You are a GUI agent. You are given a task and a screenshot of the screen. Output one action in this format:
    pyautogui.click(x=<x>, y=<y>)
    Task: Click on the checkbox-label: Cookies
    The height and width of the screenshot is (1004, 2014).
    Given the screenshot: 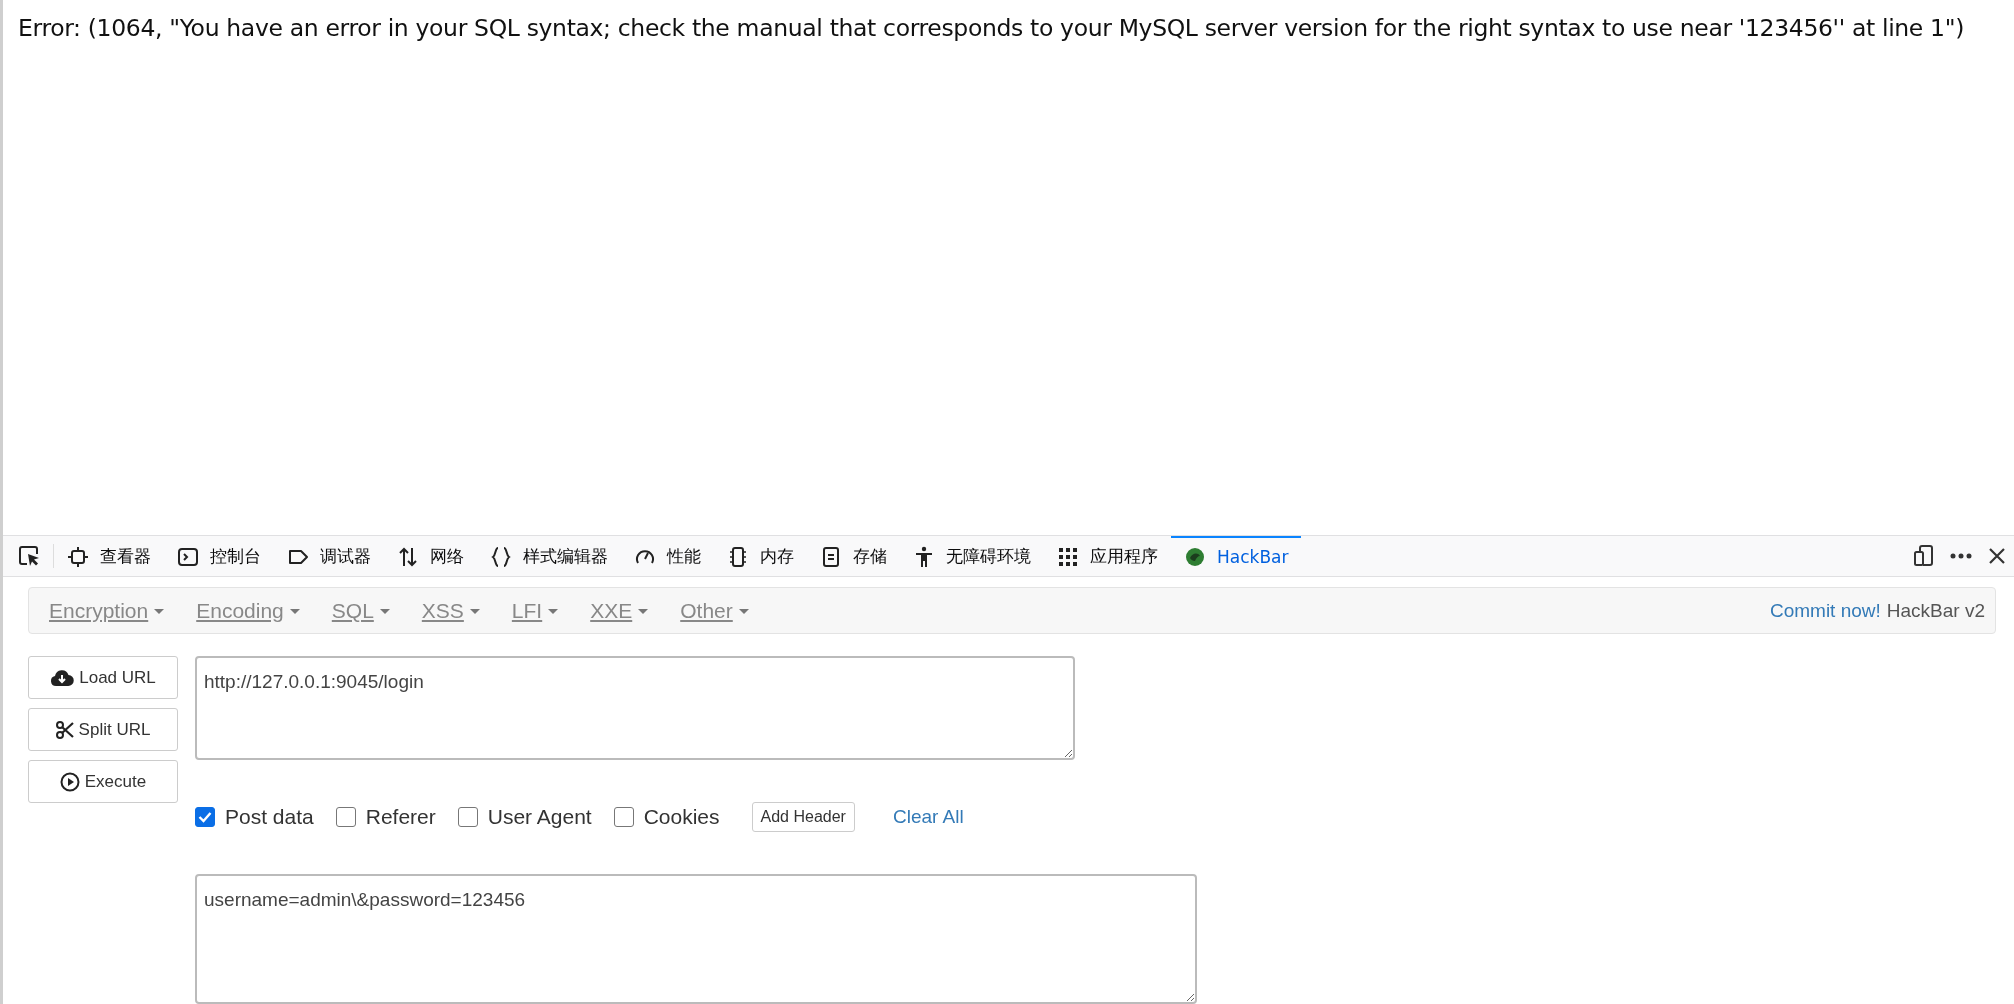 What is the action you would take?
    pyautogui.click(x=681, y=817)
    